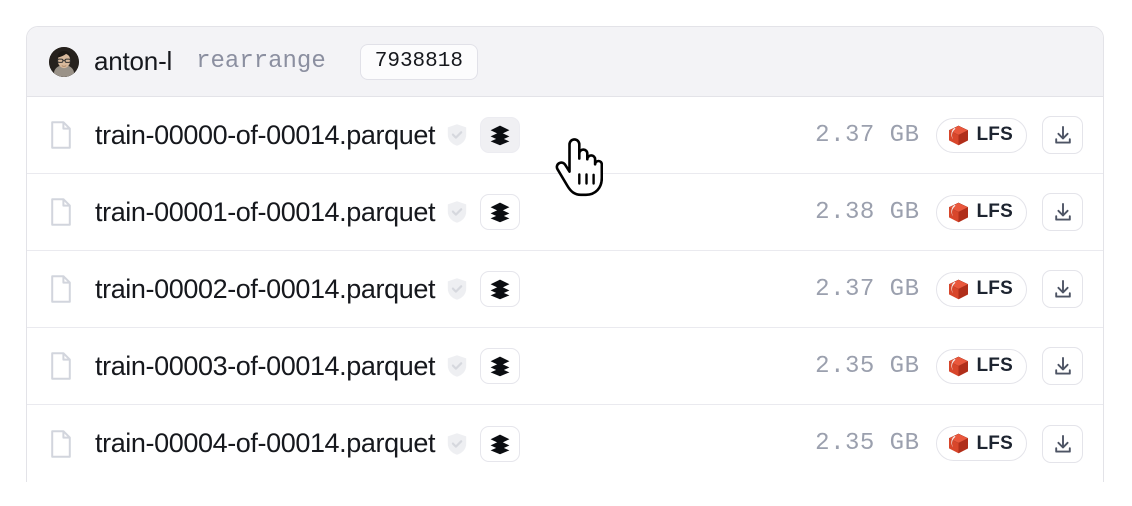  Describe the element at coordinates (265, 289) in the screenshot. I see `file-name-link: train-00002-of-00014.parquet` at that location.